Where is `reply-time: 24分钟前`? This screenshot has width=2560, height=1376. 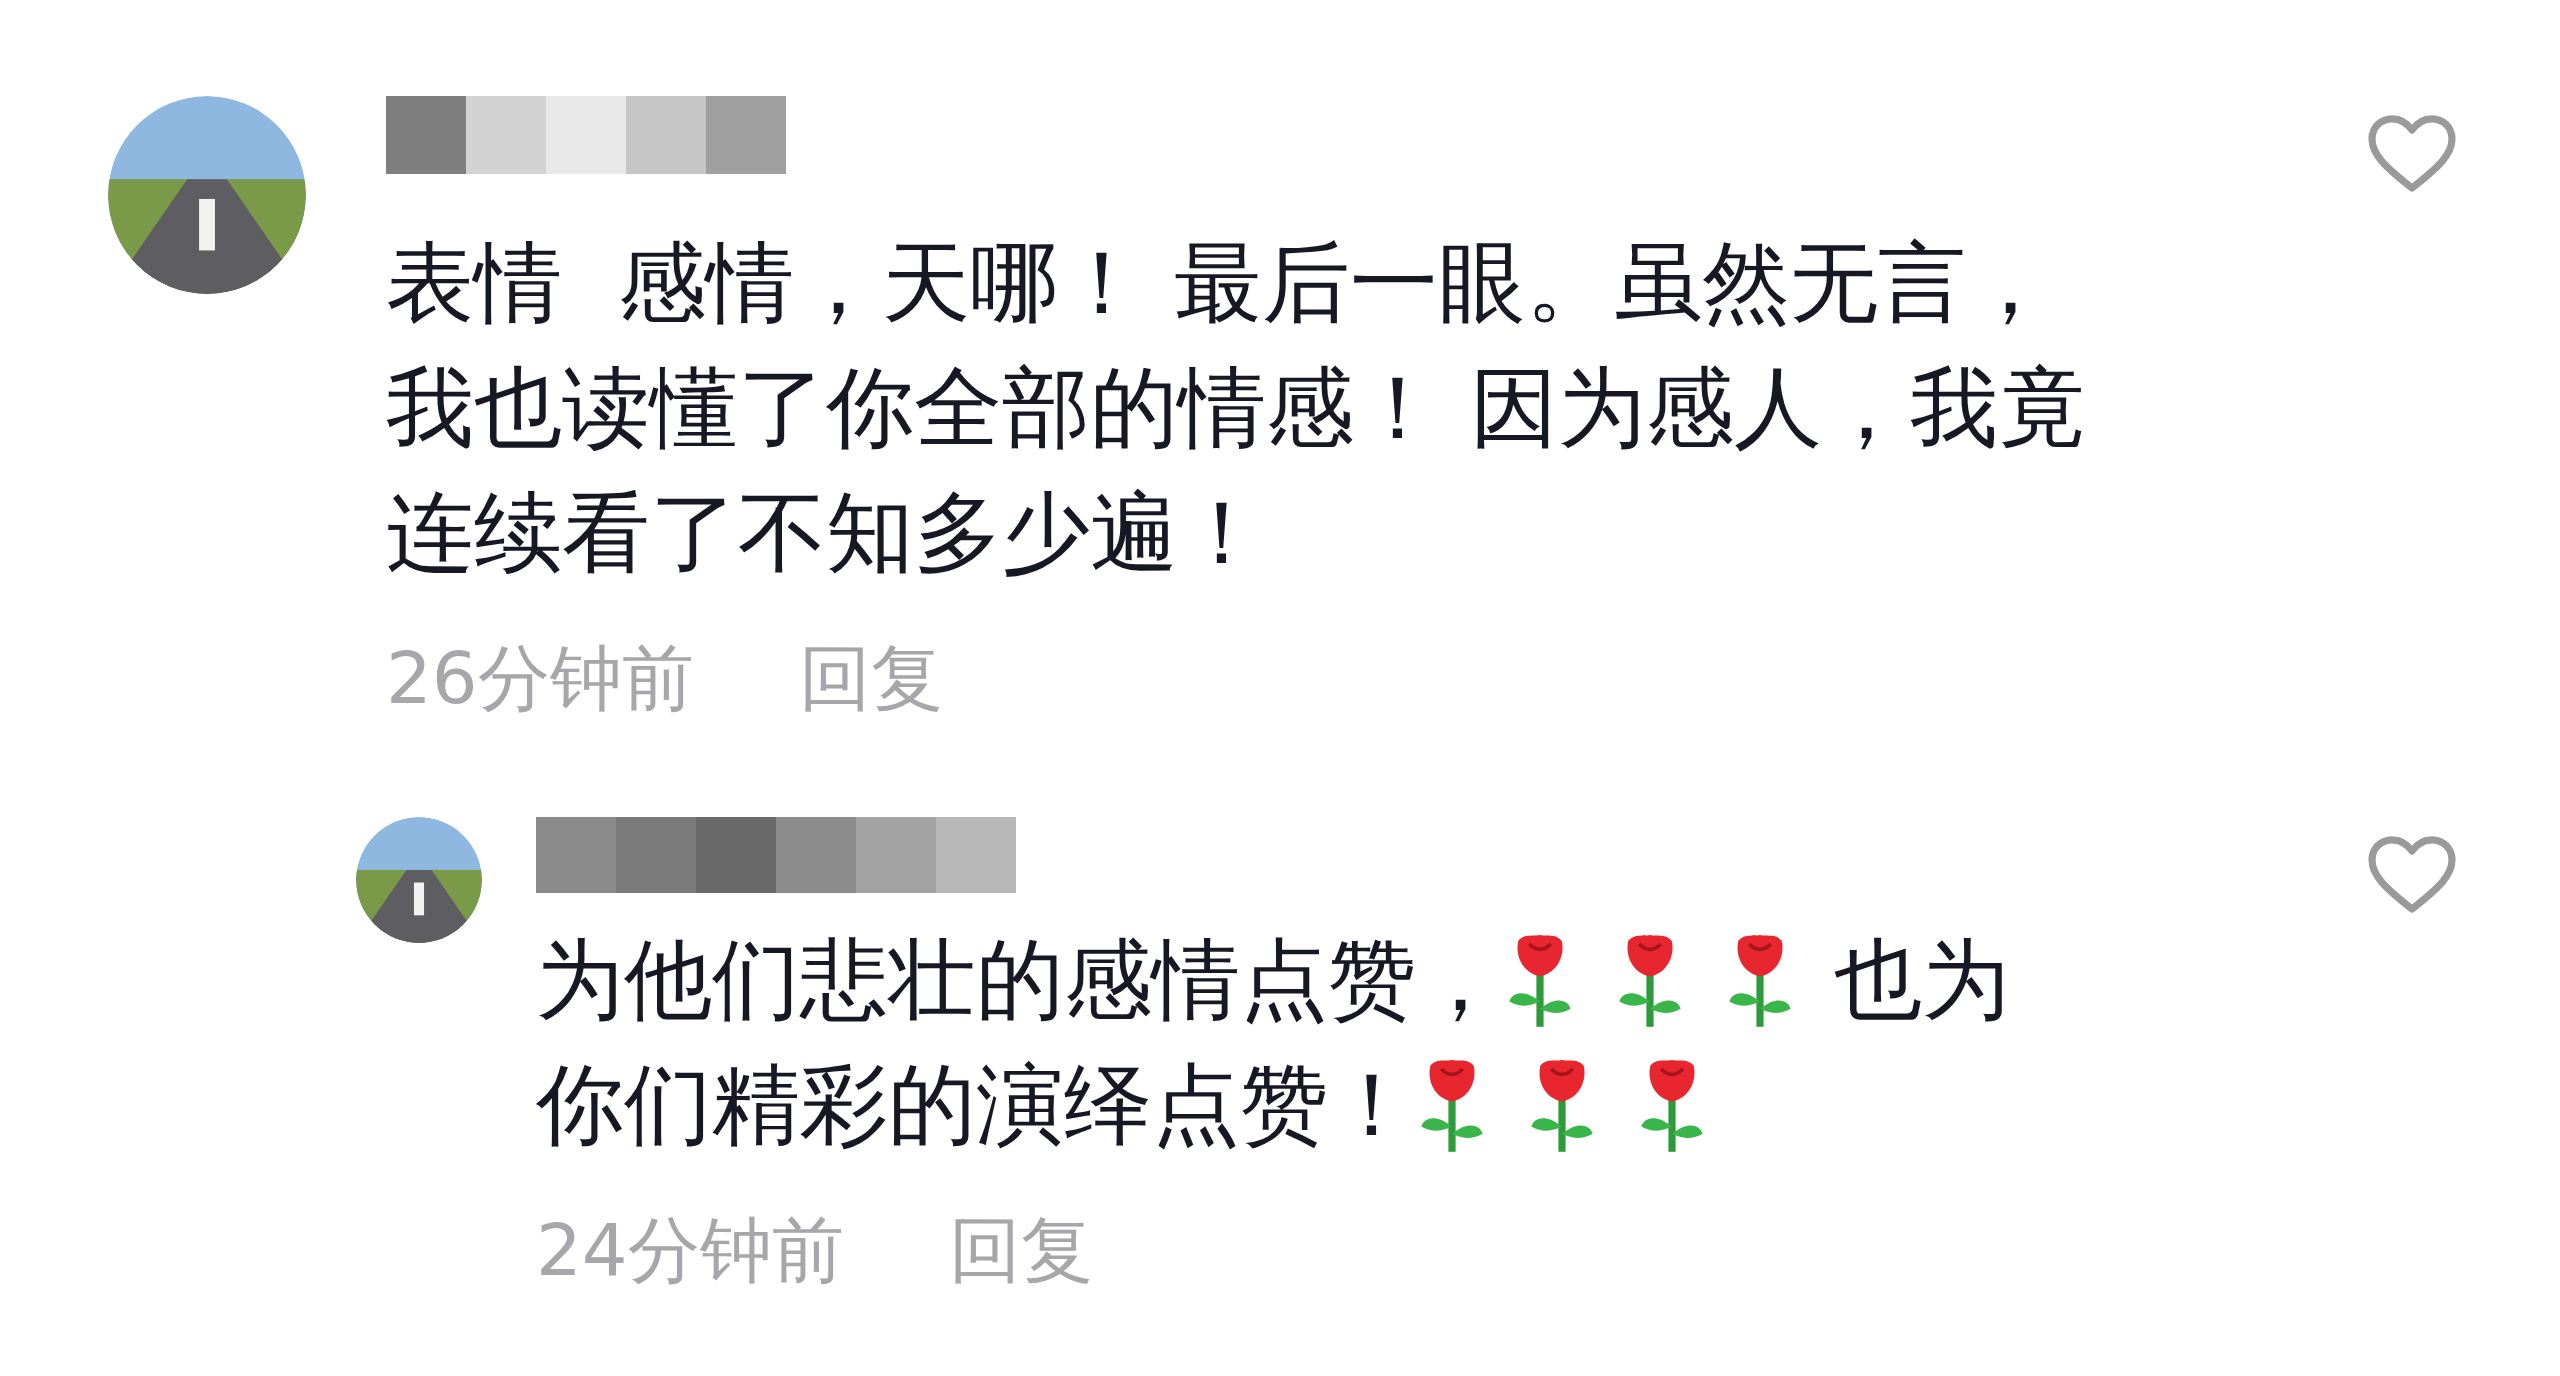 reply-time: 24分钟前 is located at coordinates (690, 1250).